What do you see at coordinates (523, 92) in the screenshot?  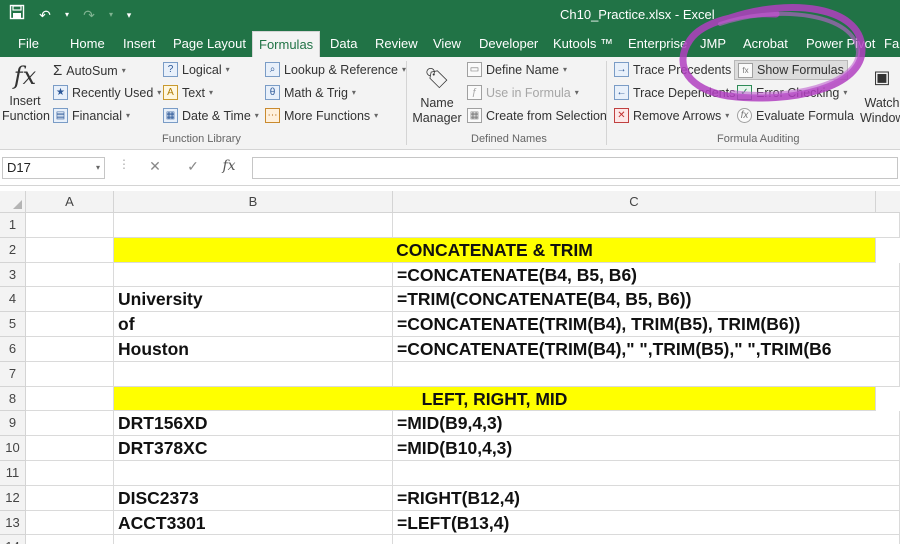 I see `use-in-formula-button: ƒ Use in Formula ▾` at bounding box center [523, 92].